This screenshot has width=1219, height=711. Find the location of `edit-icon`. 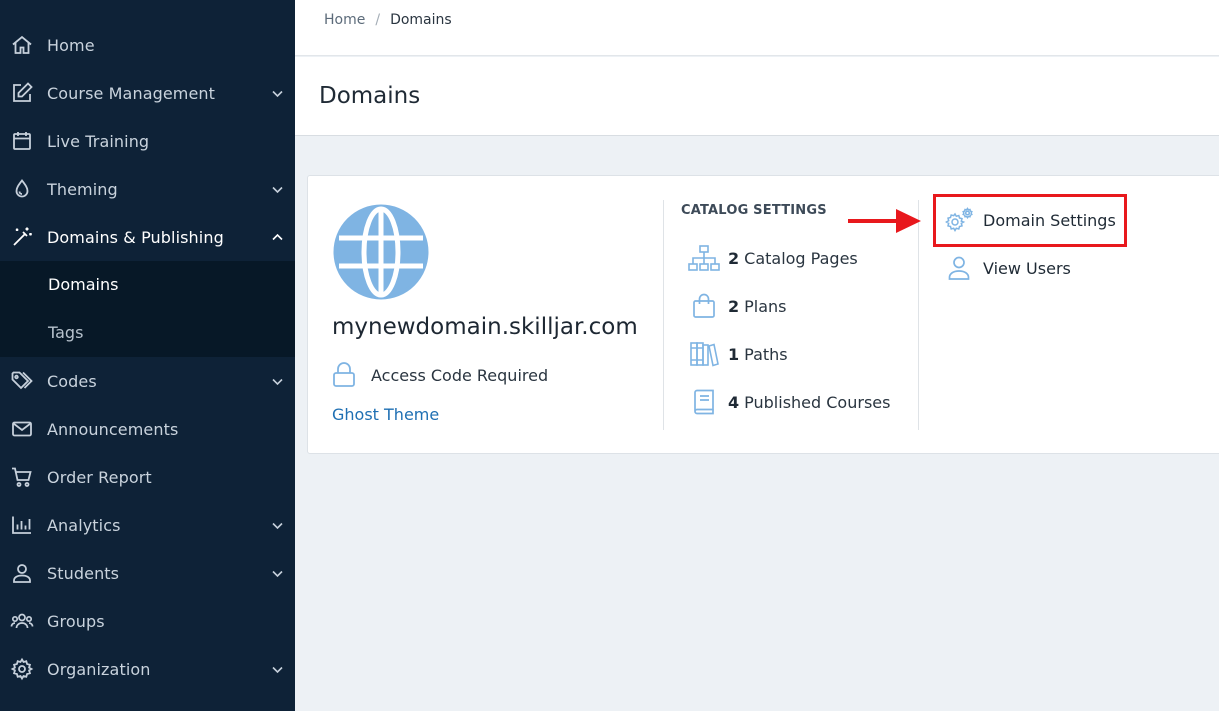

edit-icon is located at coordinates (22, 93).